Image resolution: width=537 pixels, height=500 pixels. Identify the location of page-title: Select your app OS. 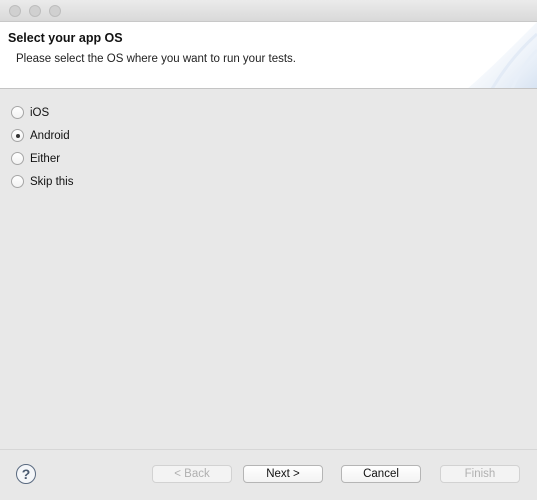
(65, 38).